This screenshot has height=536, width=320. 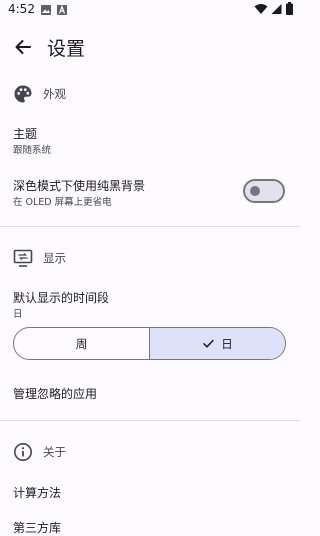 I want to click on pref-black-background-title: 深色模式下使用纯黑背景, so click(x=79, y=186).